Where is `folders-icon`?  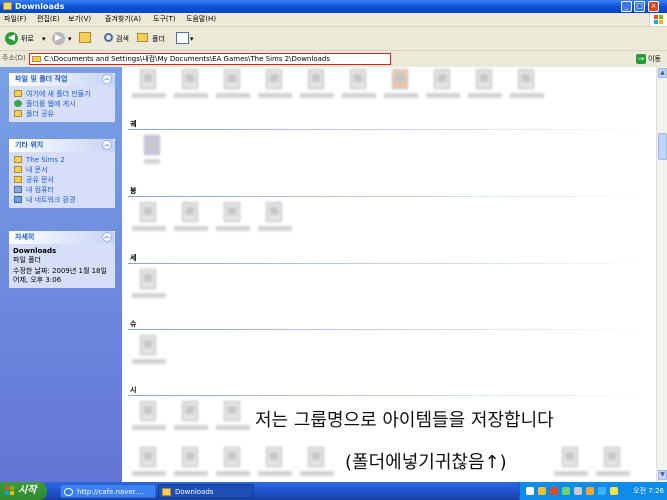 folders-icon is located at coordinates (142, 37).